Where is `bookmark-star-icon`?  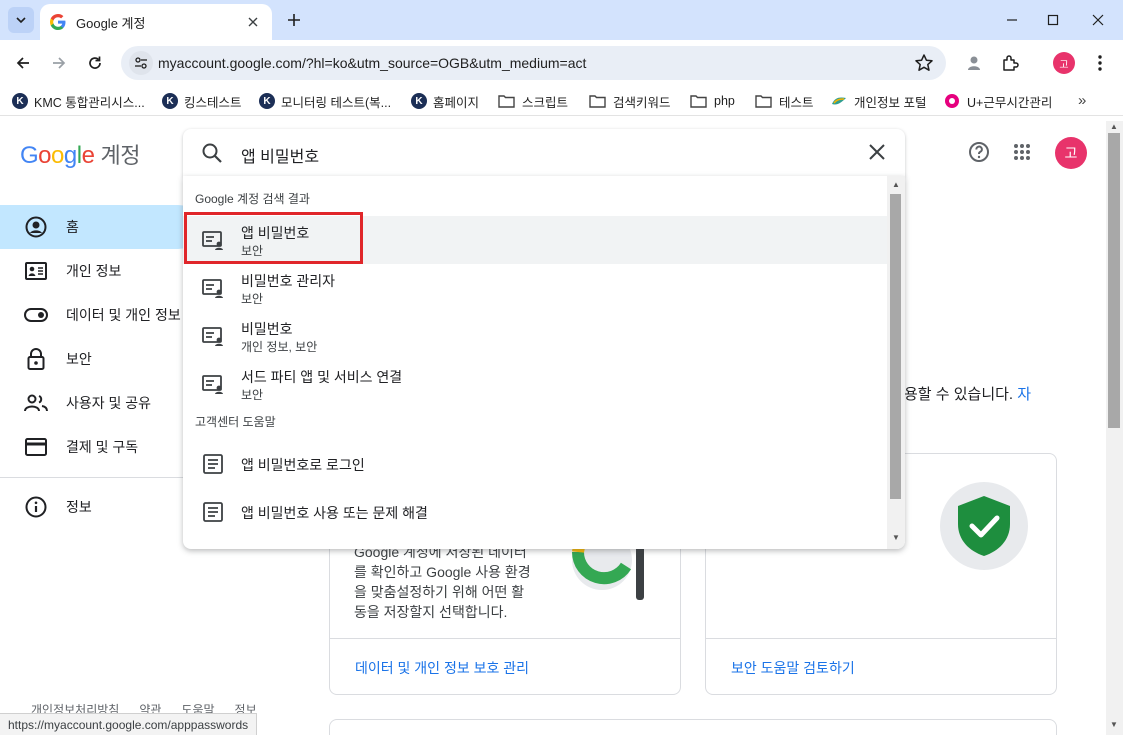
bookmark-star-icon is located at coordinates (924, 65).